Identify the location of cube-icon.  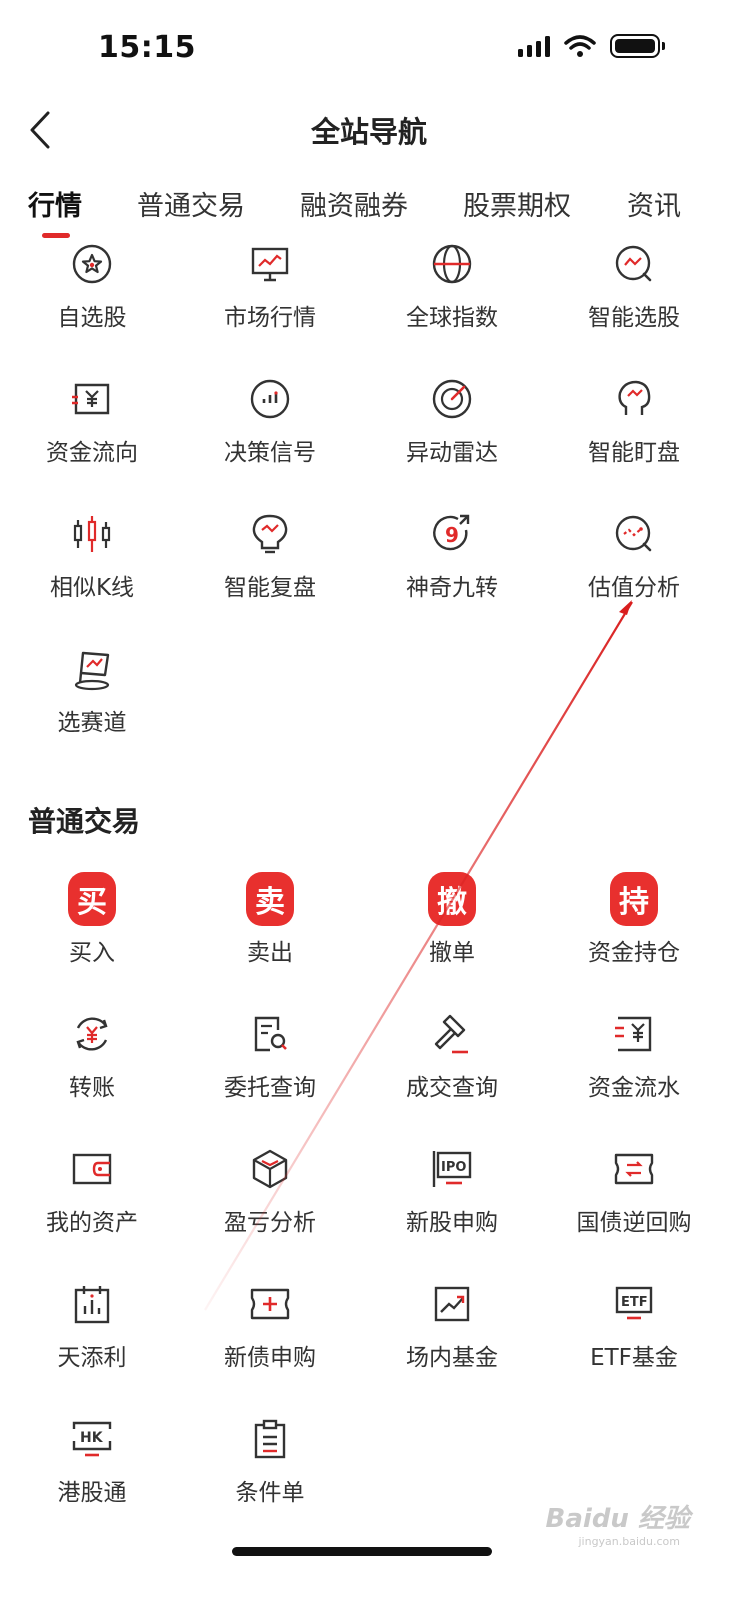
(270, 1169).